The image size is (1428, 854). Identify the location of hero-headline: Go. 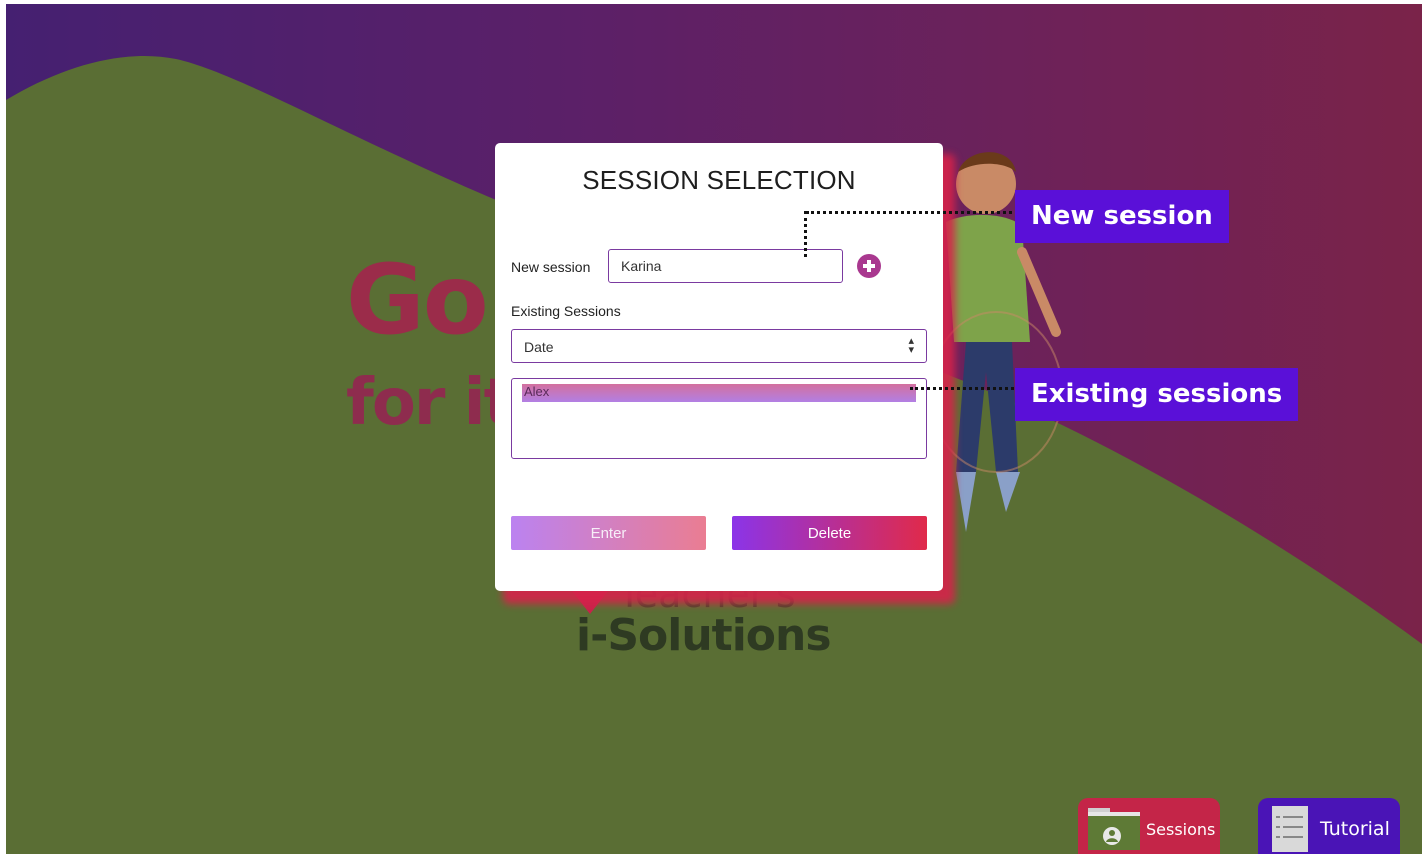
(417, 300).